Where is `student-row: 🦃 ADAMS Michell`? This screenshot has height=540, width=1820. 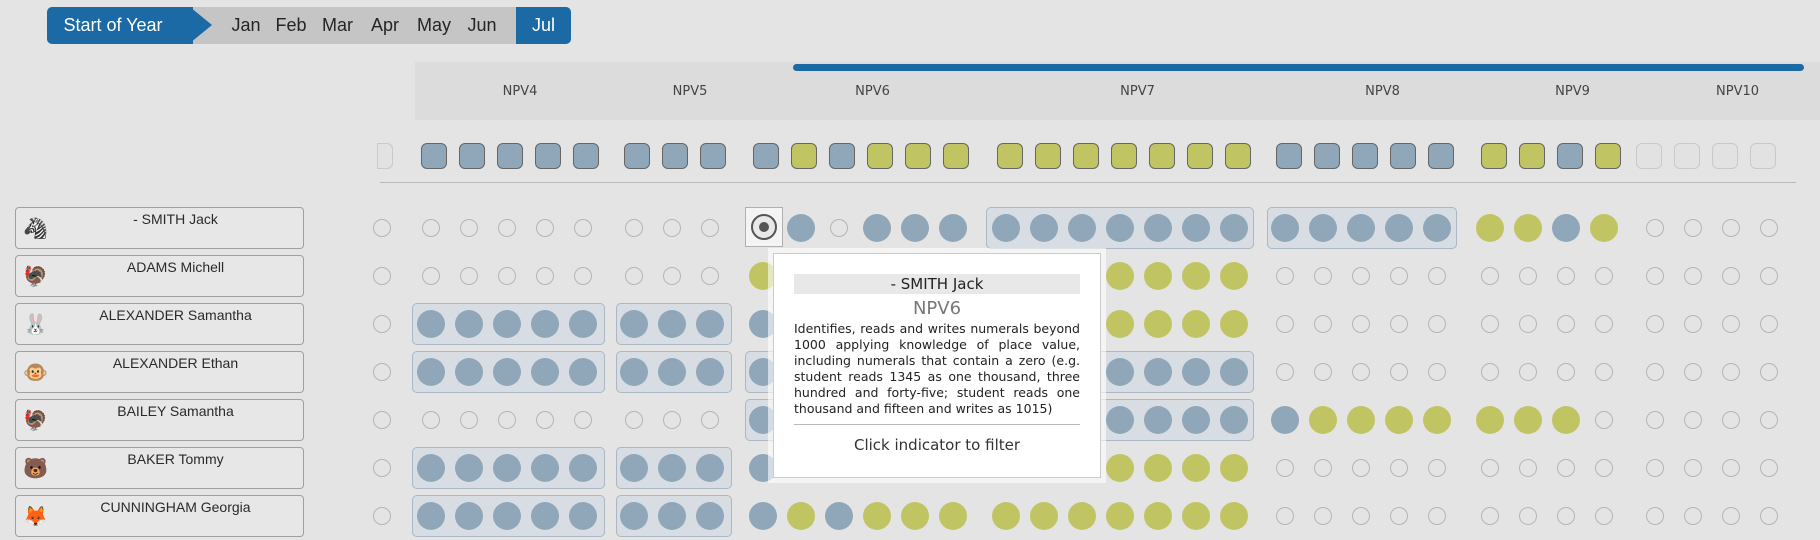 student-row: 🦃 ADAMS Michell is located at coordinates (159, 276).